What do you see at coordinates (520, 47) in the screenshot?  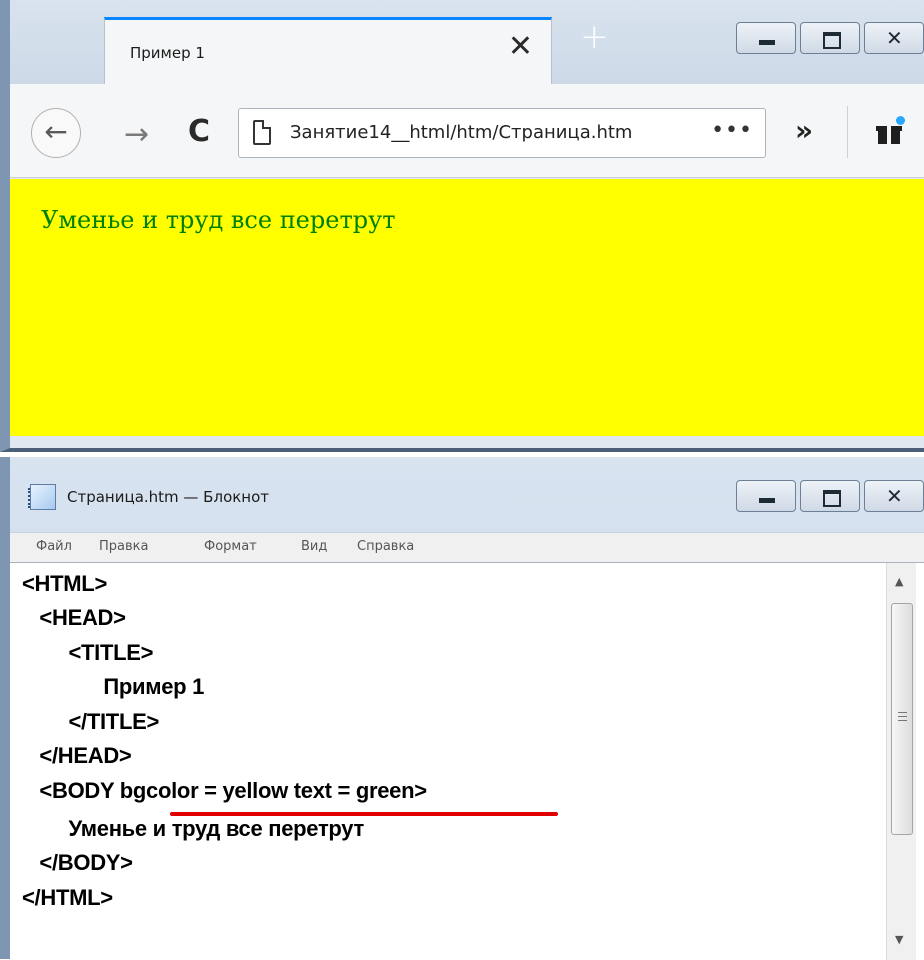 I see `tab-close-icon: ✕` at bounding box center [520, 47].